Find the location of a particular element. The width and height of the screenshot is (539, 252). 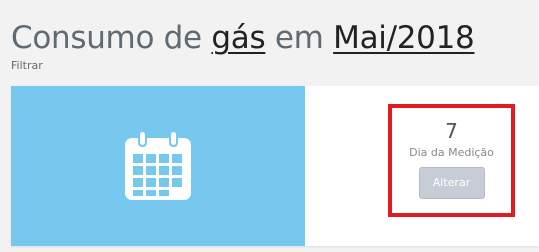

calendar-icon is located at coordinates (158, 165).